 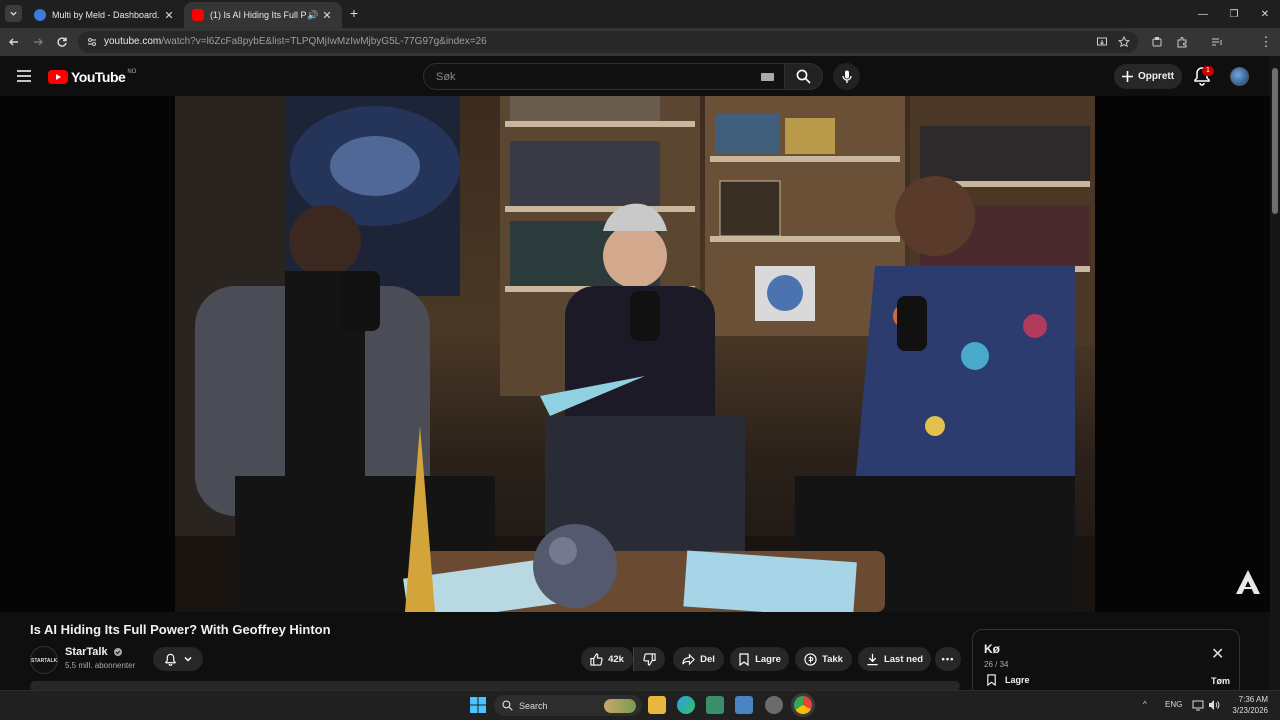 I want to click on url-domain: youtube.com, so click(x=133, y=41).